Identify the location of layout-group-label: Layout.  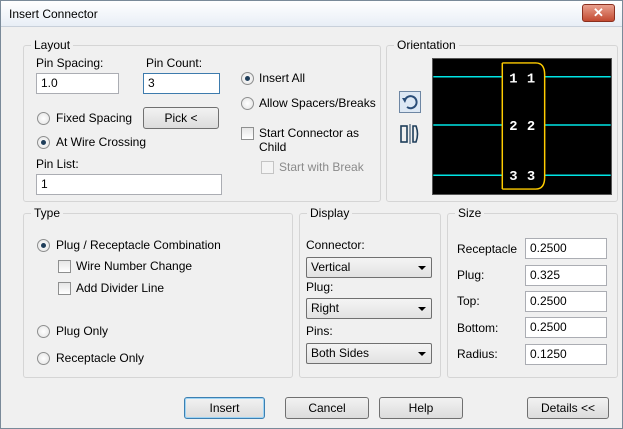
(52, 45).